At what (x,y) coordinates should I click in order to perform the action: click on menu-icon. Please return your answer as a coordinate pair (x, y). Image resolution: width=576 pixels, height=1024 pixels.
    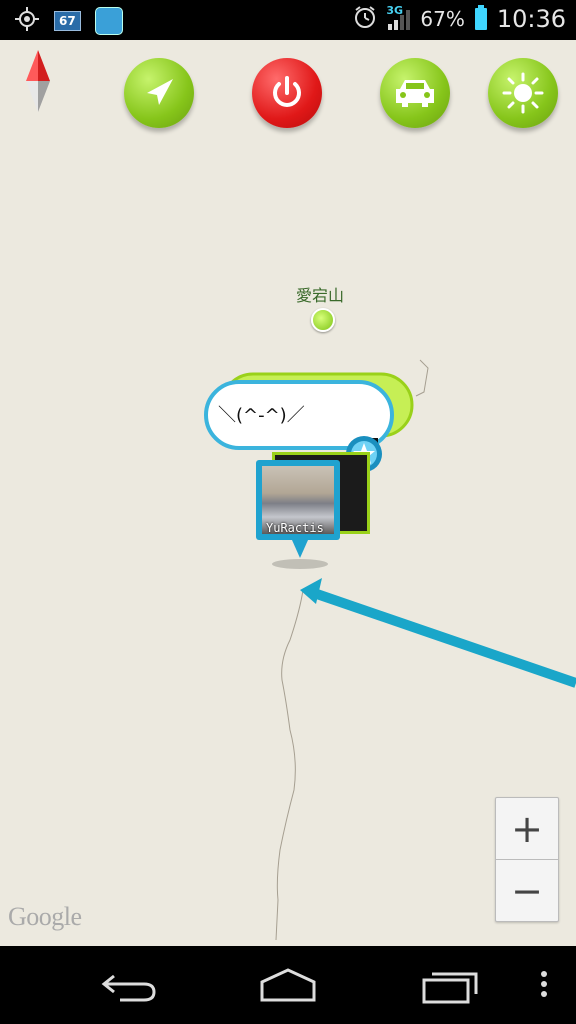
    Looking at the image, I should click on (544, 988).